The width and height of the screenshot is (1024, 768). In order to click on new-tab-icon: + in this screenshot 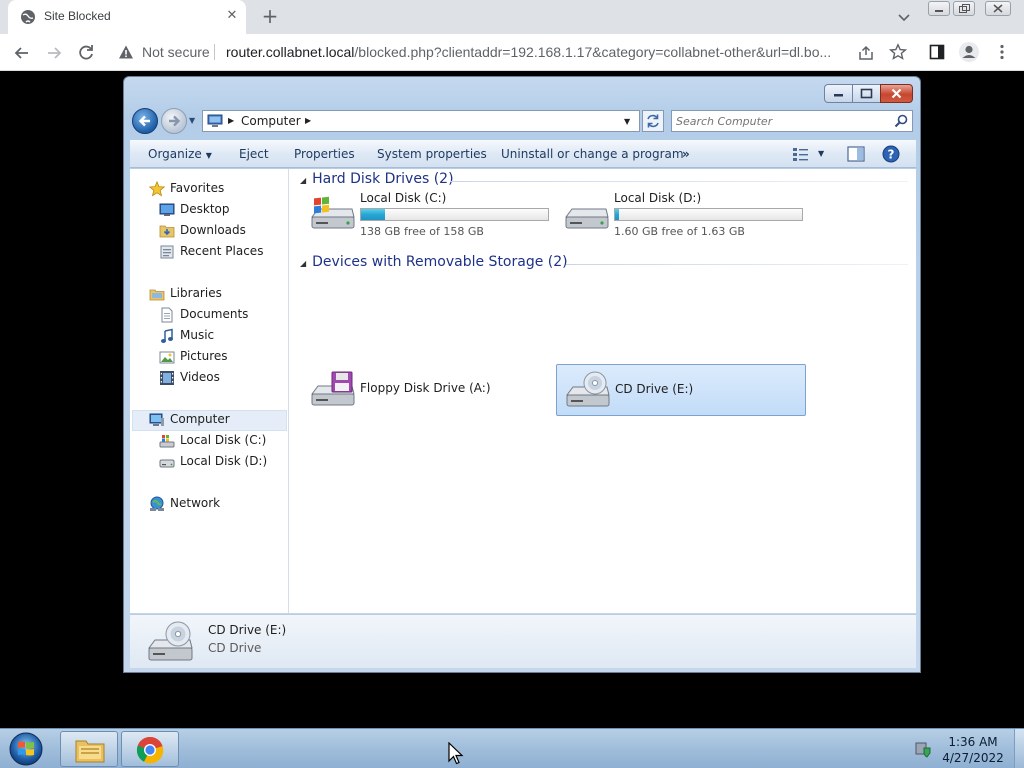, I will do `click(270, 17)`.